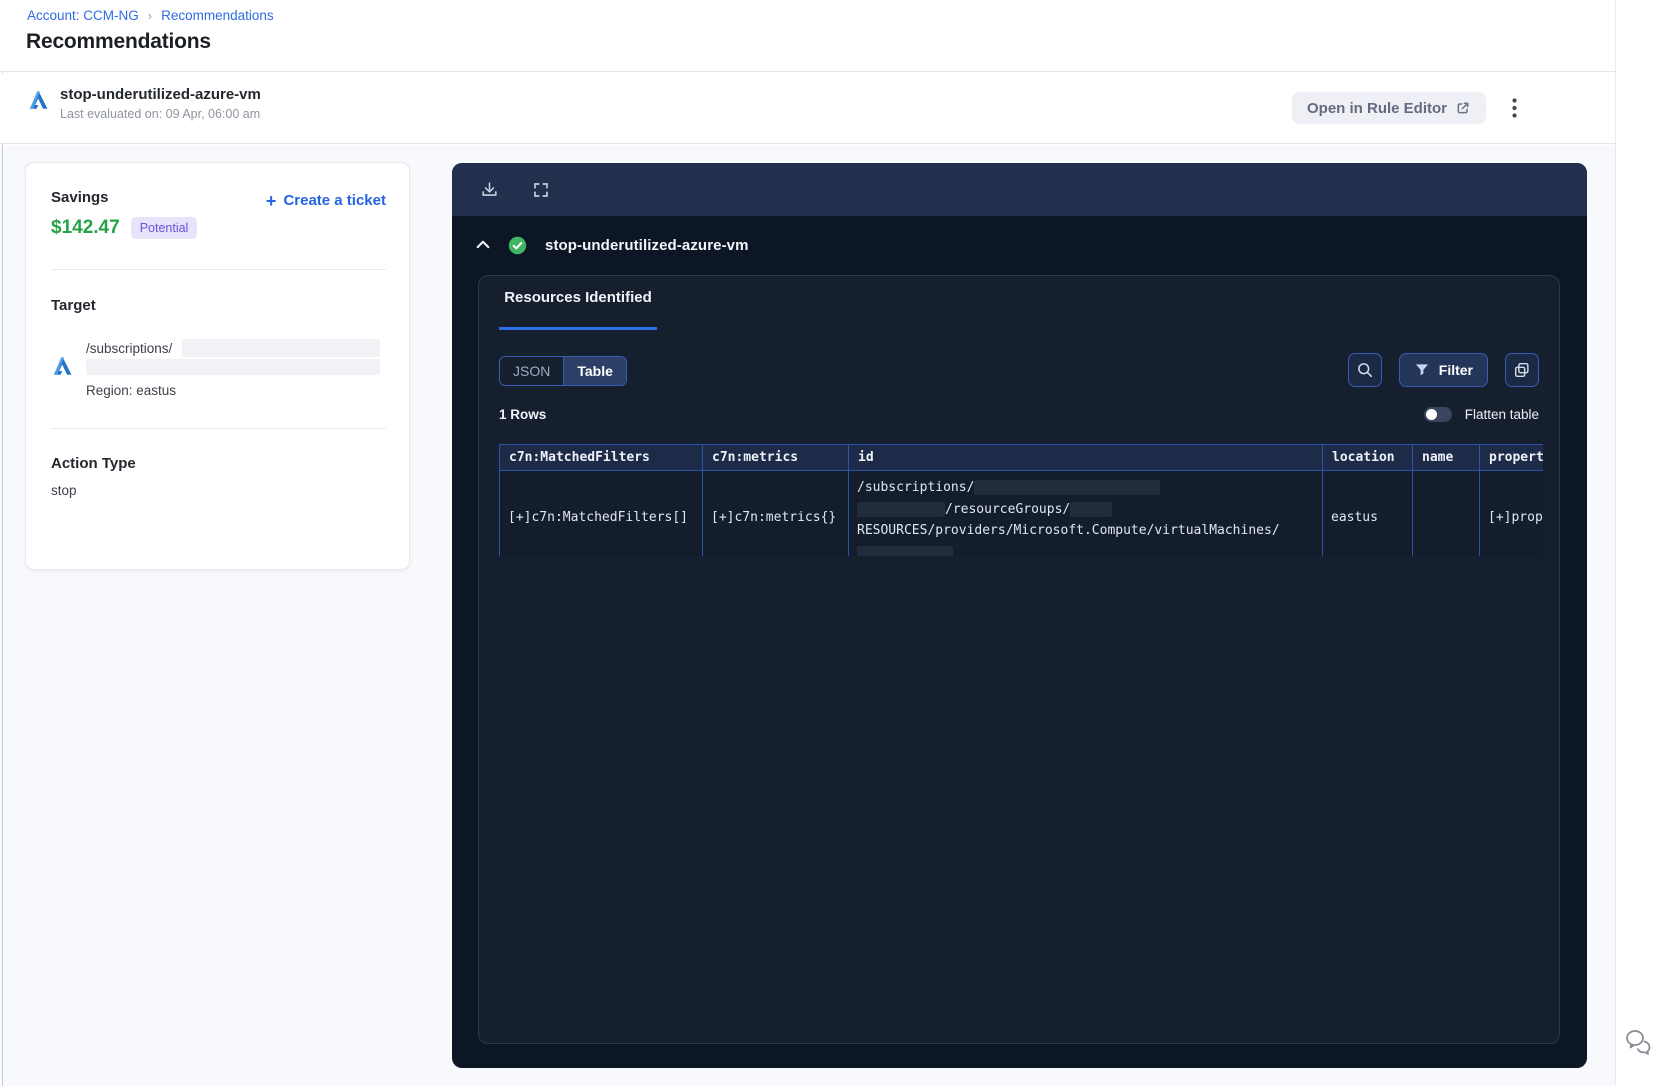  I want to click on col-header-matched-filters: c7n:MatchedFilters, so click(601, 457).